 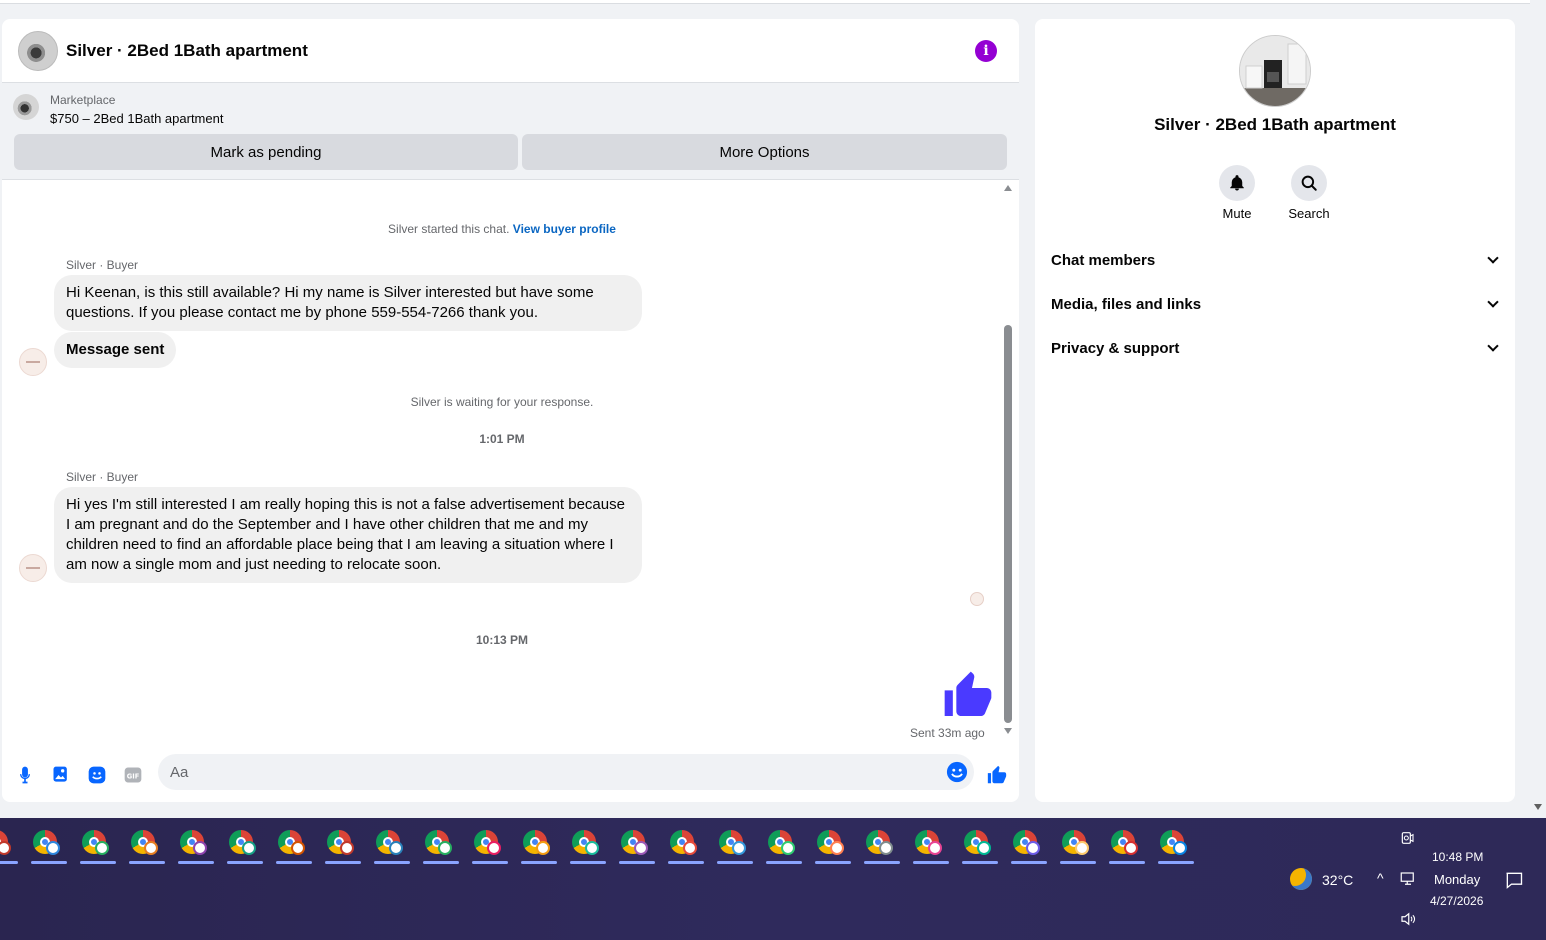 What do you see at coordinates (765, 2) in the screenshot?
I see `browser-top-edge` at bounding box center [765, 2].